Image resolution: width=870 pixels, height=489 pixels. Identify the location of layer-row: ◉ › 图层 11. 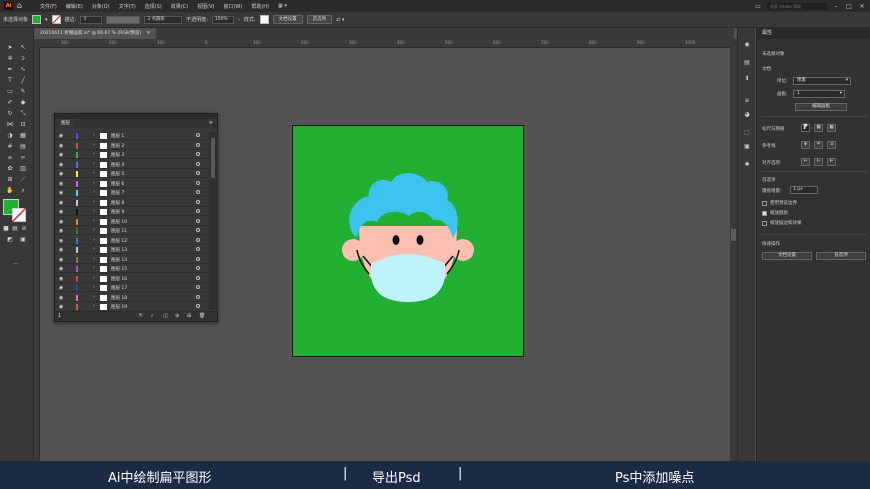
(132, 231).